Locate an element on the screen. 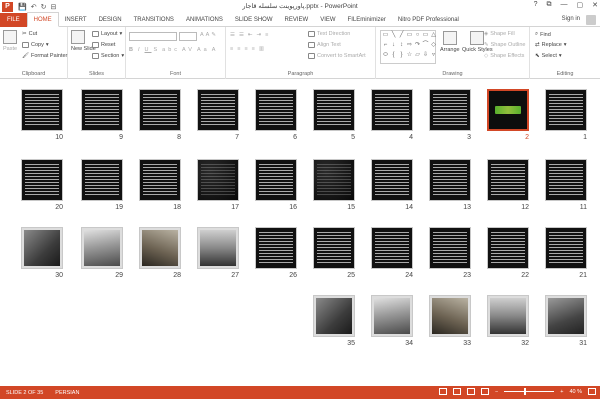  tab-review: REVIEW is located at coordinates (297, 20).